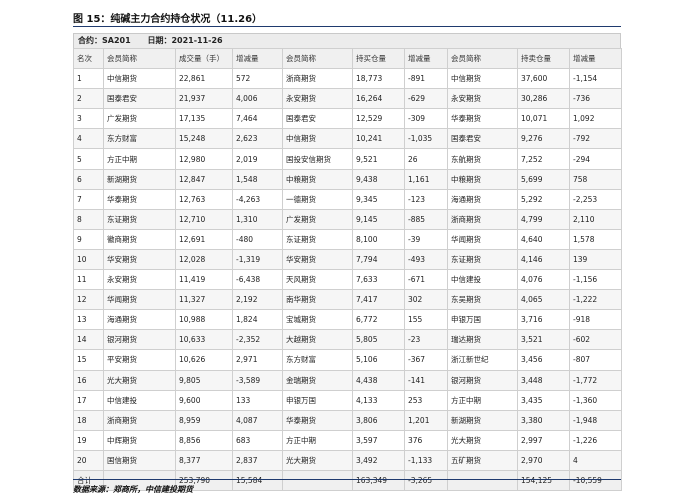 The height and width of the screenshot is (500, 681). What do you see at coordinates (595, 360) in the screenshot?
I see `cell-short-change: -807` at bounding box center [595, 360].